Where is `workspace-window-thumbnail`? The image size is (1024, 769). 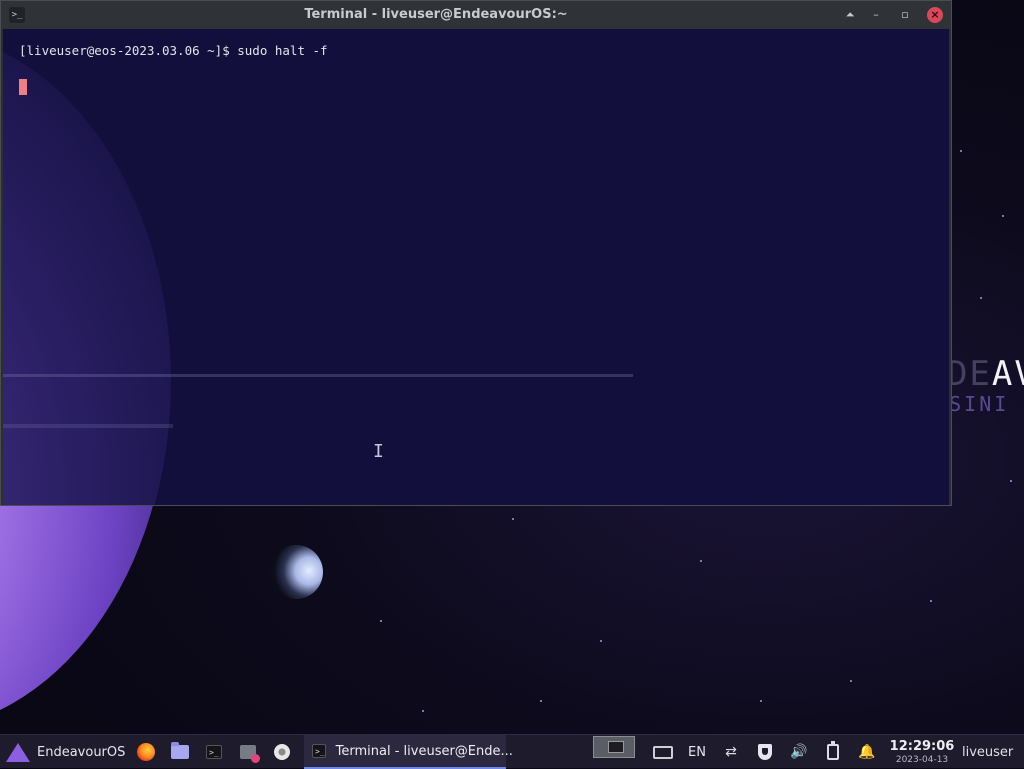 workspace-window-thumbnail is located at coordinates (616, 747).